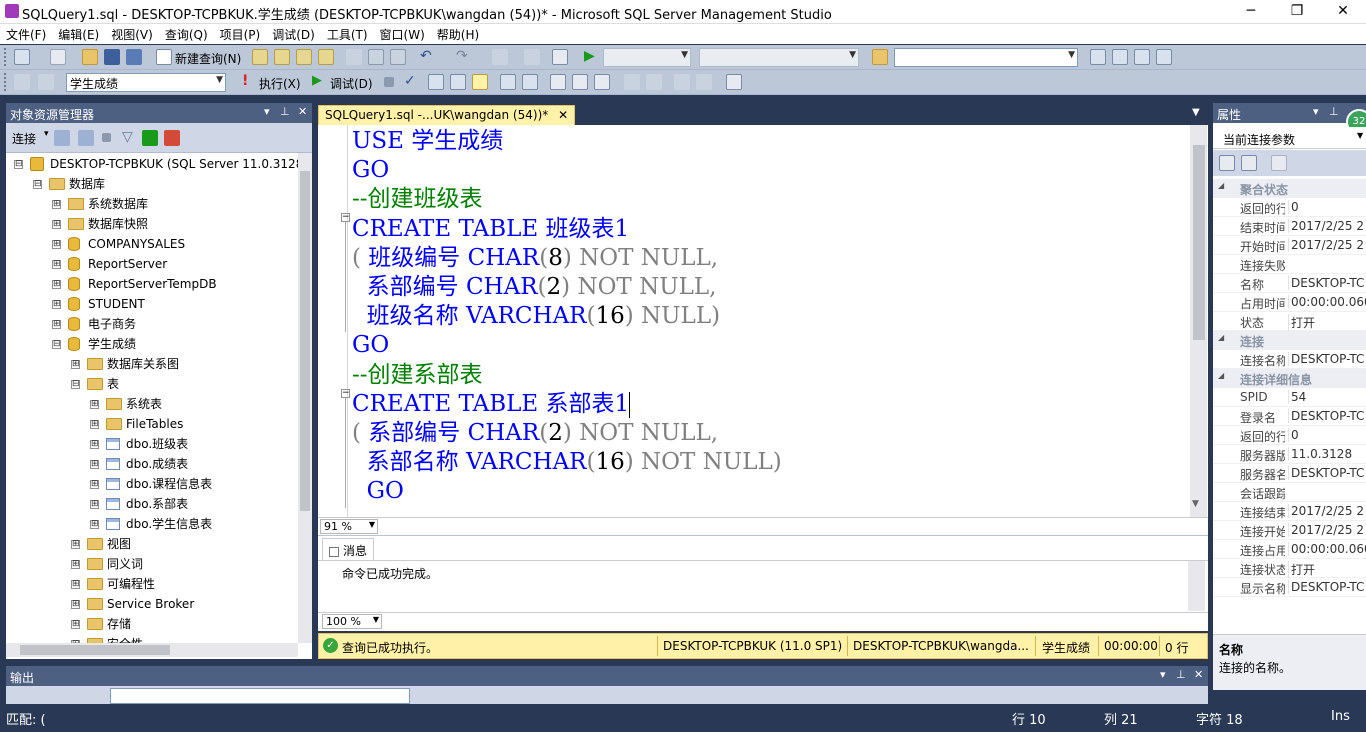 The width and height of the screenshot is (1366, 732). I want to click on tree-node: ⊞ dbo.成绩表, so click(152, 464).